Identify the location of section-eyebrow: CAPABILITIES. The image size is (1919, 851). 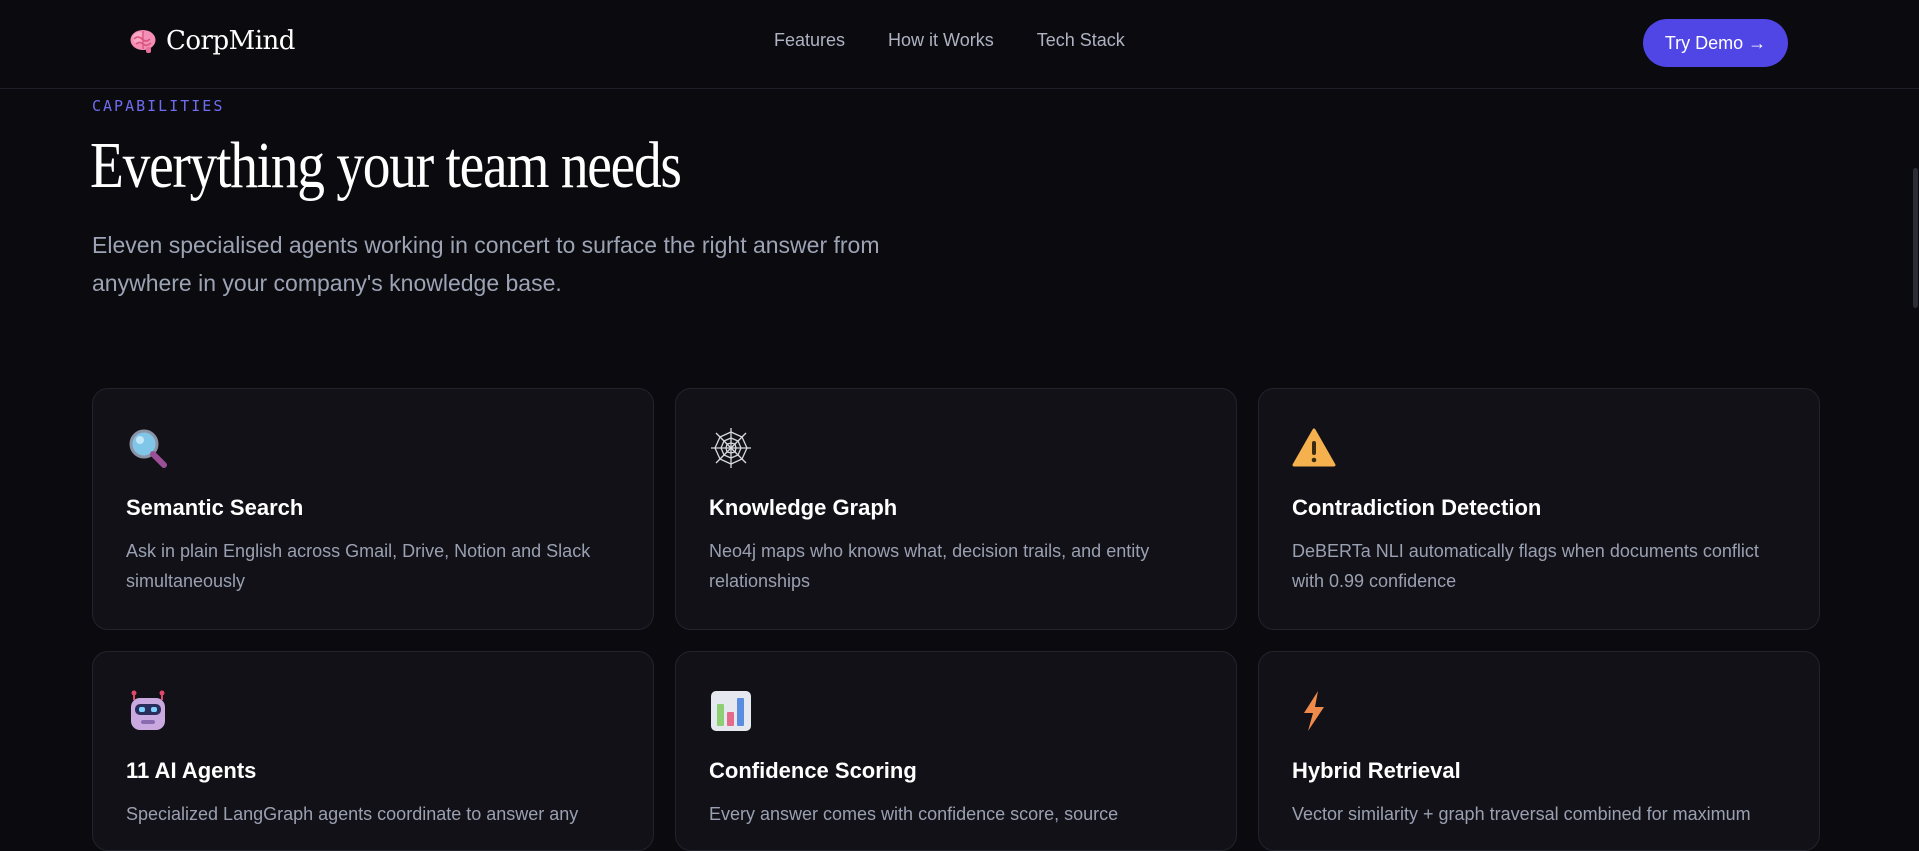
(158, 106).